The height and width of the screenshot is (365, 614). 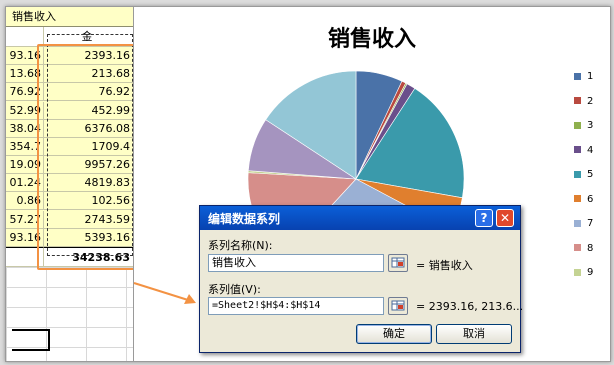 I want to click on highlight-box-annotation, so click(x=91, y=157).